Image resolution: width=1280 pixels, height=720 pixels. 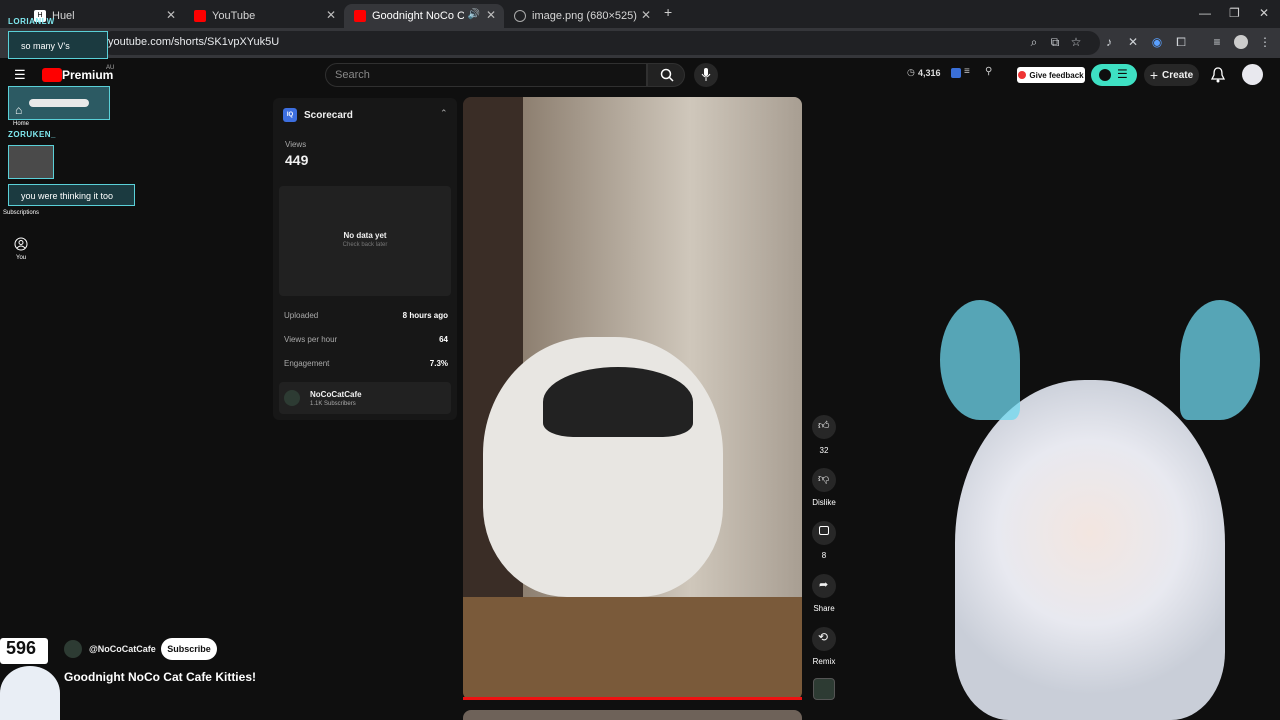 What do you see at coordinates (365, 245) in the screenshot?
I see `check-back-text: Check back later` at bounding box center [365, 245].